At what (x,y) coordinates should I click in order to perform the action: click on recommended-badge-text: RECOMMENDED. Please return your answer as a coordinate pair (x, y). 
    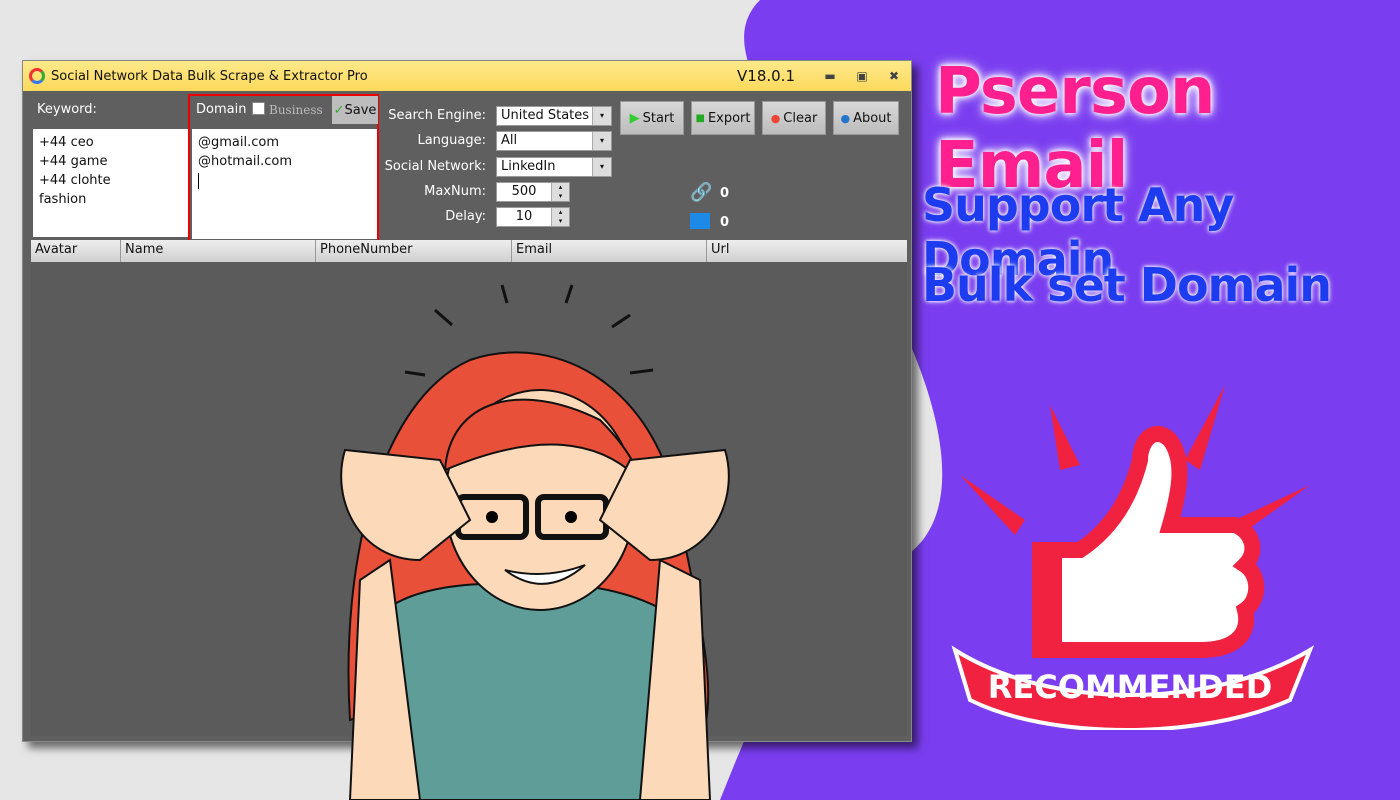
    Looking at the image, I should click on (1130, 687).